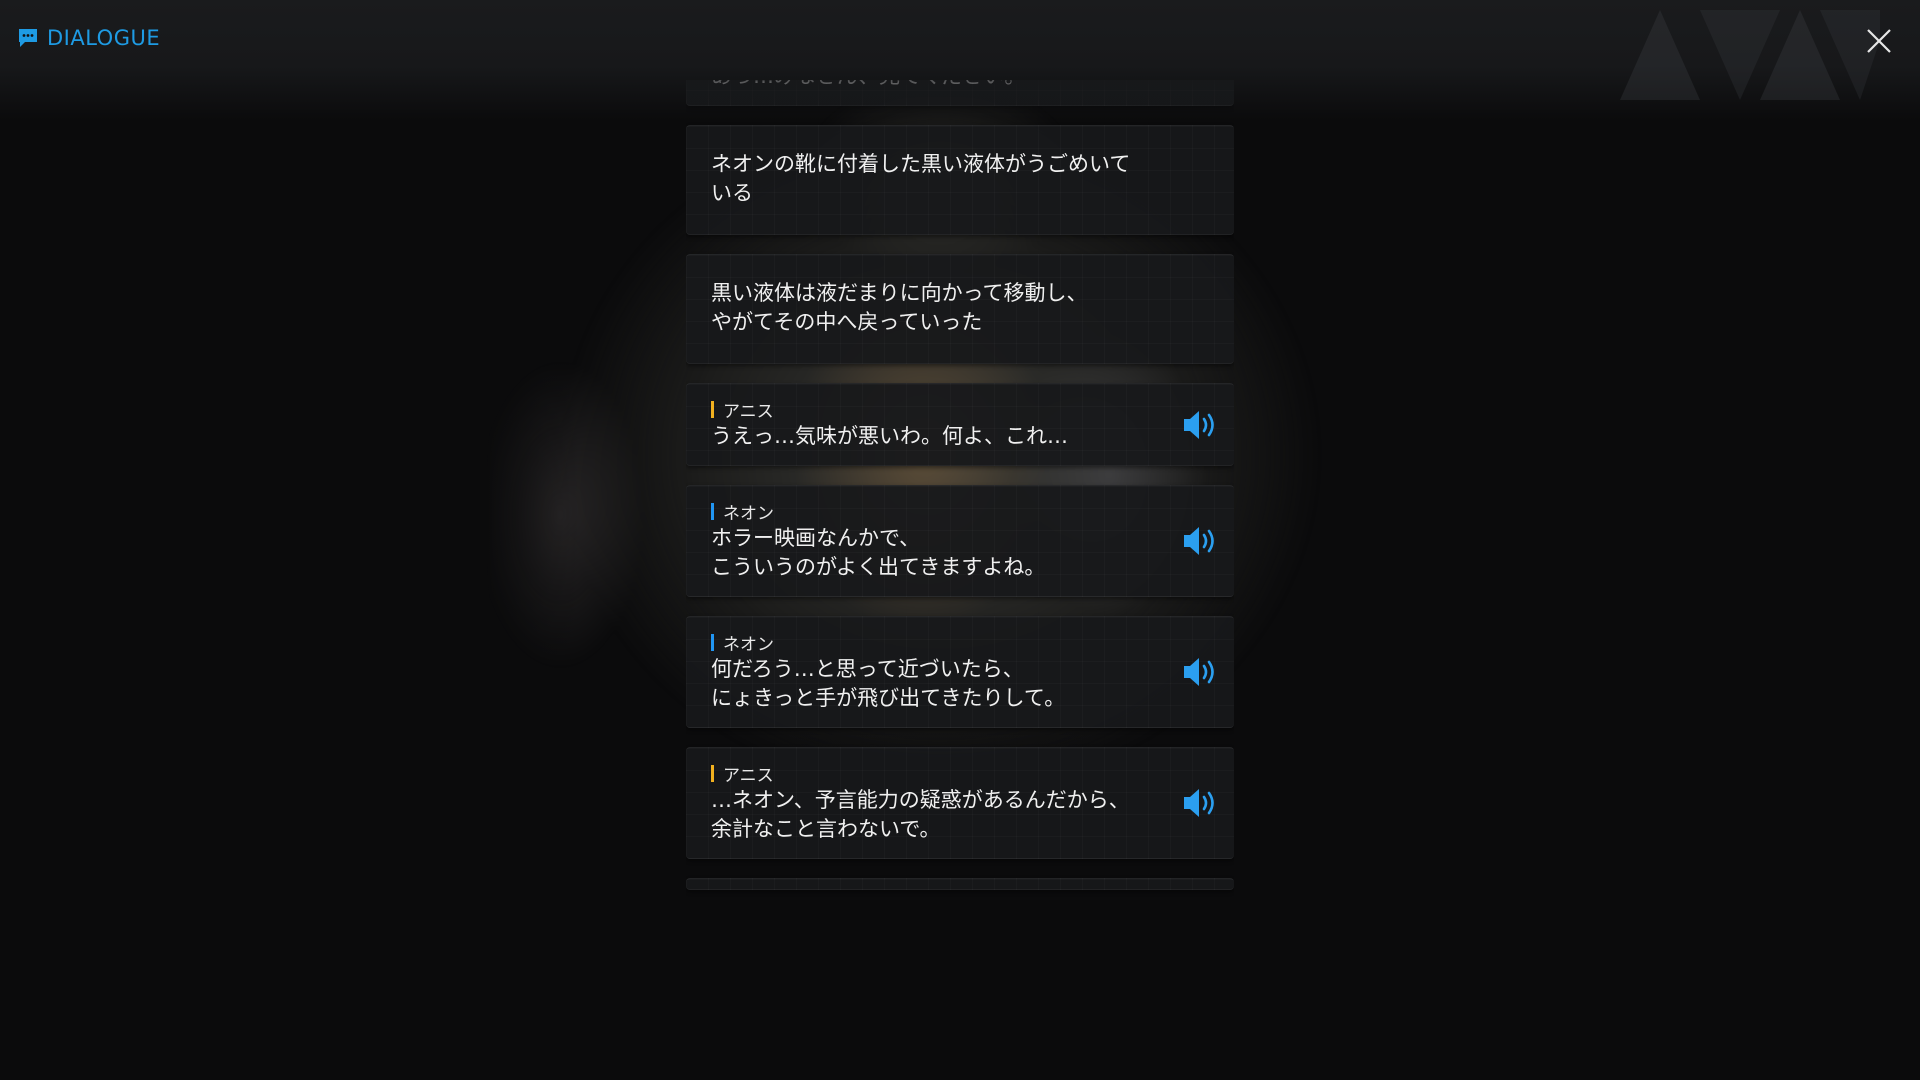 The width and height of the screenshot is (1920, 1080). I want to click on header-decoration, so click(1750, 55).